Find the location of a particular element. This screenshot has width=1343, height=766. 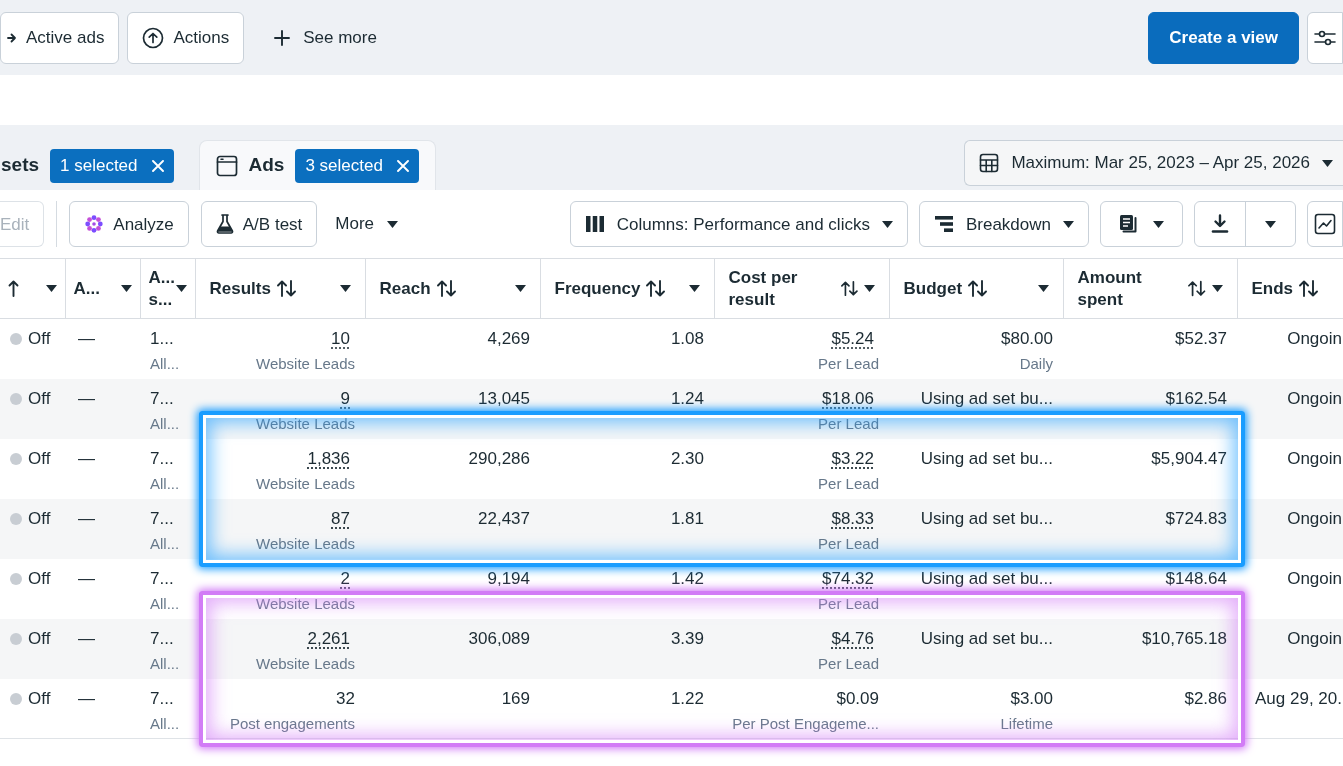

cell-text: 22,437 is located at coordinates (504, 518).